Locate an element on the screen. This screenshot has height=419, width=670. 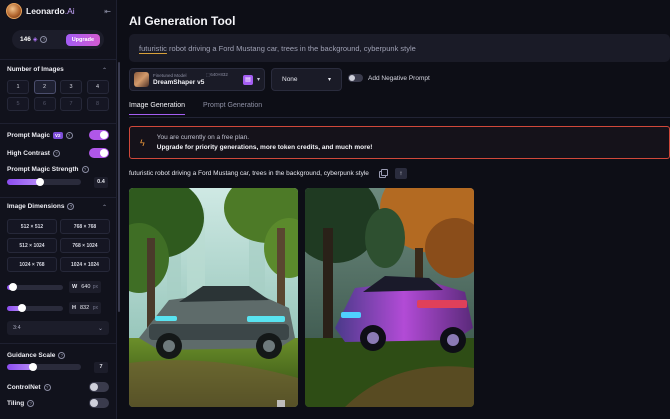
height-value: 832 is located at coordinates (84, 308).